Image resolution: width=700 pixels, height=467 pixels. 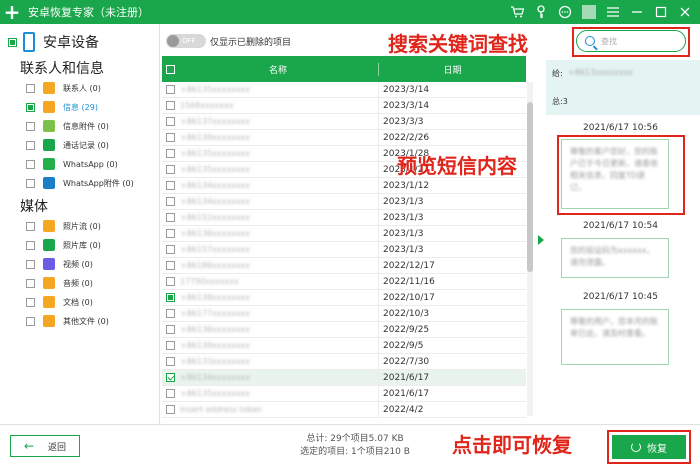 What do you see at coordinates (67, 145) in the screenshot?
I see `sidebar-item: 通话记录 (0)` at bounding box center [67, 145].